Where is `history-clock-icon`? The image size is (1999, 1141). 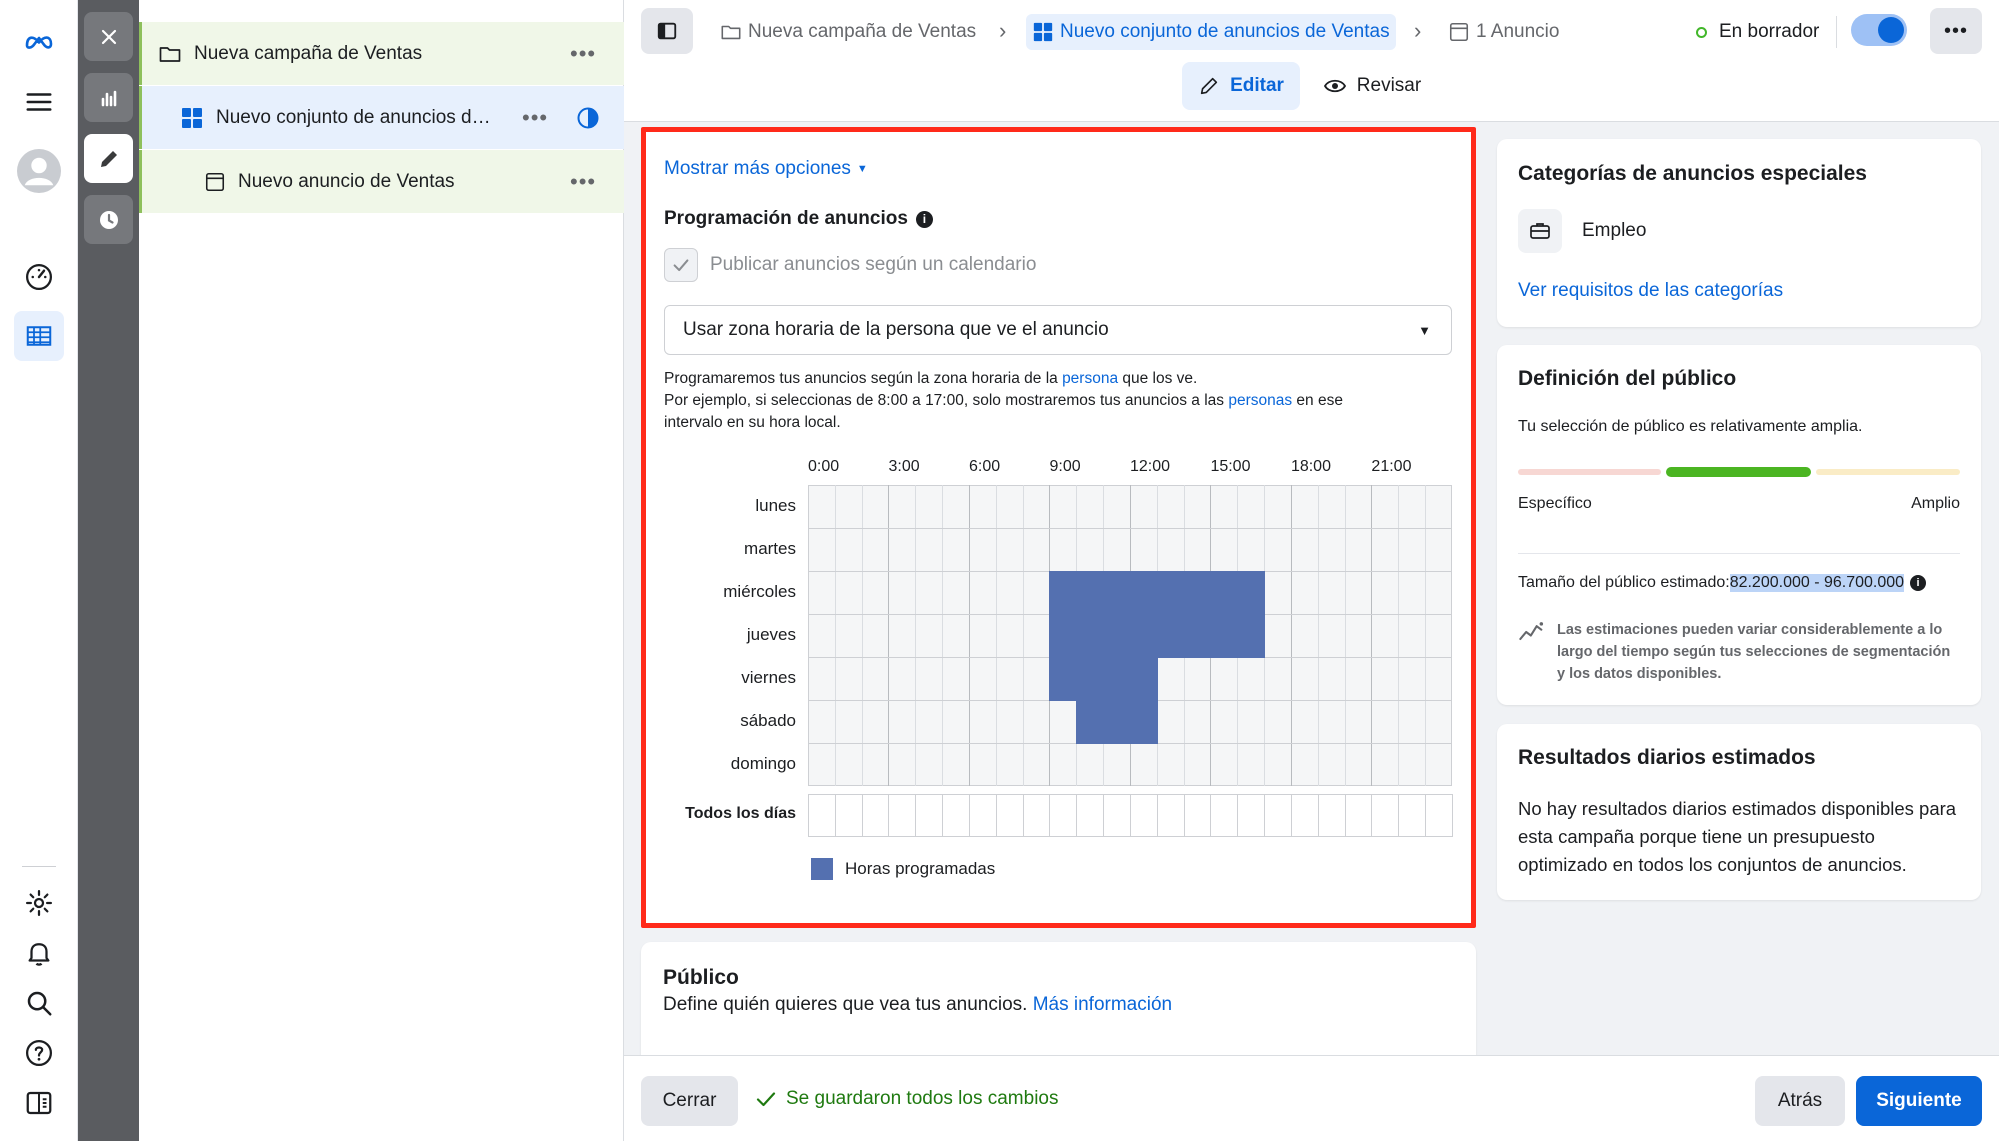 history-clock-icon is located at coordinates (108, 219).